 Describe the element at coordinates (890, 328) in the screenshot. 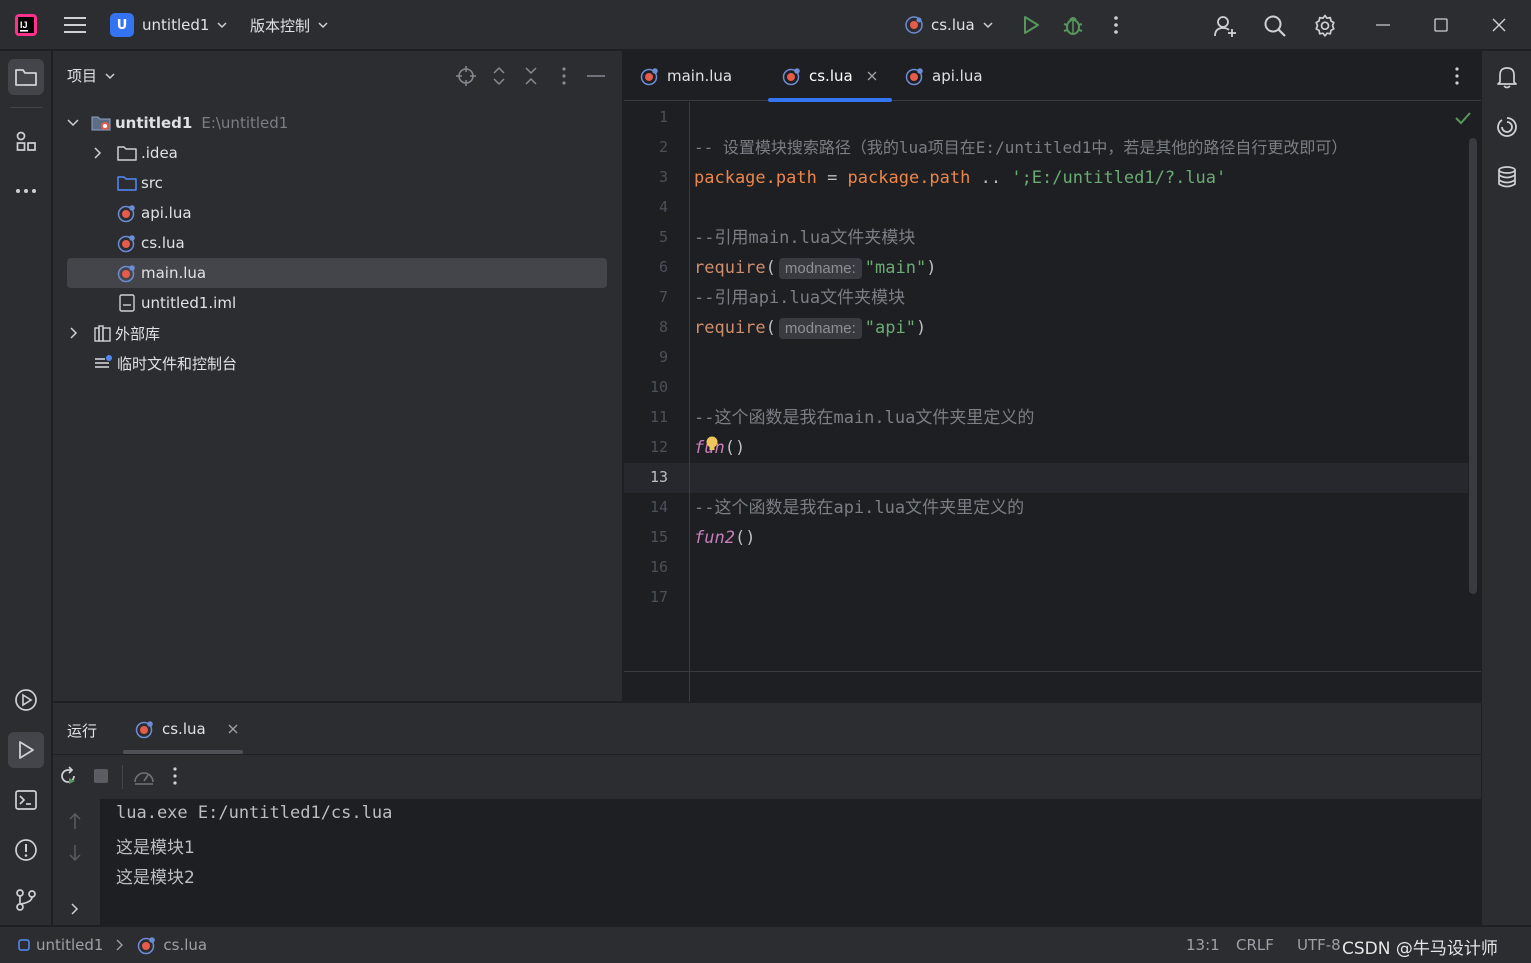

I see `string-literal: "api"` at that location.